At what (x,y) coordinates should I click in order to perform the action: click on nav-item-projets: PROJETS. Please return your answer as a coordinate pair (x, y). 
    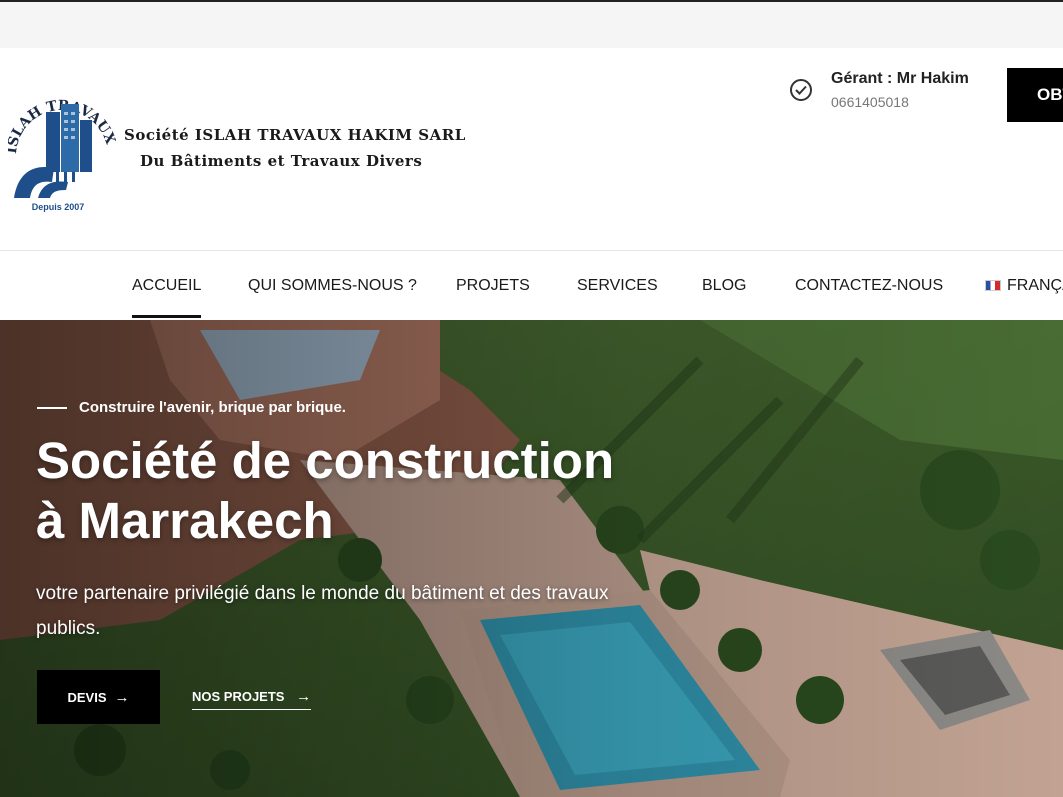
    Looking at the image, I should click on (493, 285).